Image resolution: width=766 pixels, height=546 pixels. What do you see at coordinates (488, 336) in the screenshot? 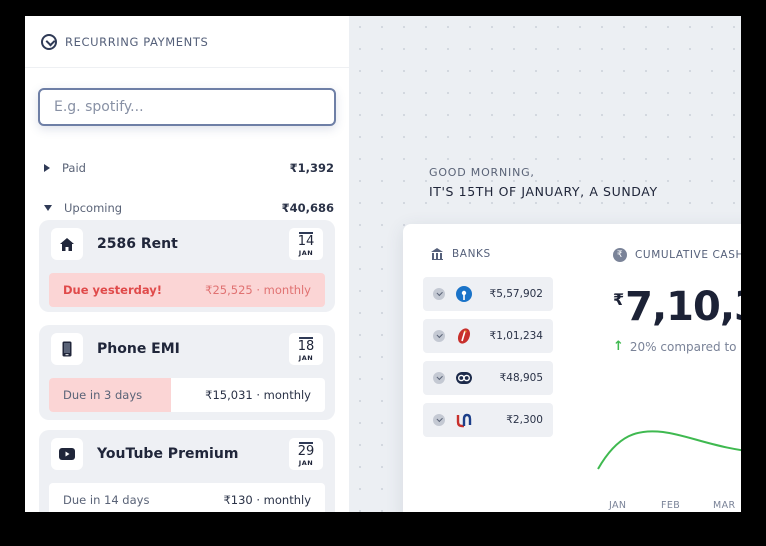
I see `bank-row-icici: ₹1,01,234` at bounding box center [488, 336].